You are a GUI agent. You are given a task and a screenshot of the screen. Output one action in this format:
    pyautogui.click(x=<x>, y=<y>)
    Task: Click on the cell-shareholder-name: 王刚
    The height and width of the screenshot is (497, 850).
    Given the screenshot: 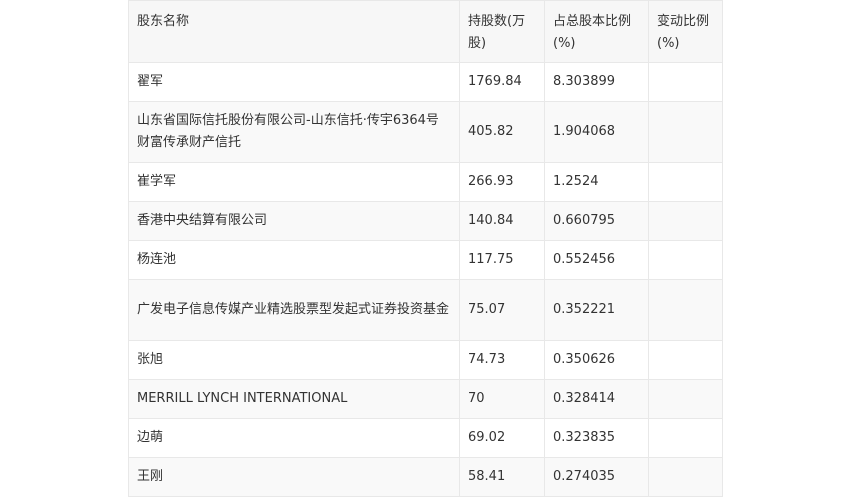 What is the action you would take?
    pyautogui.click(x=294, y=477)
    